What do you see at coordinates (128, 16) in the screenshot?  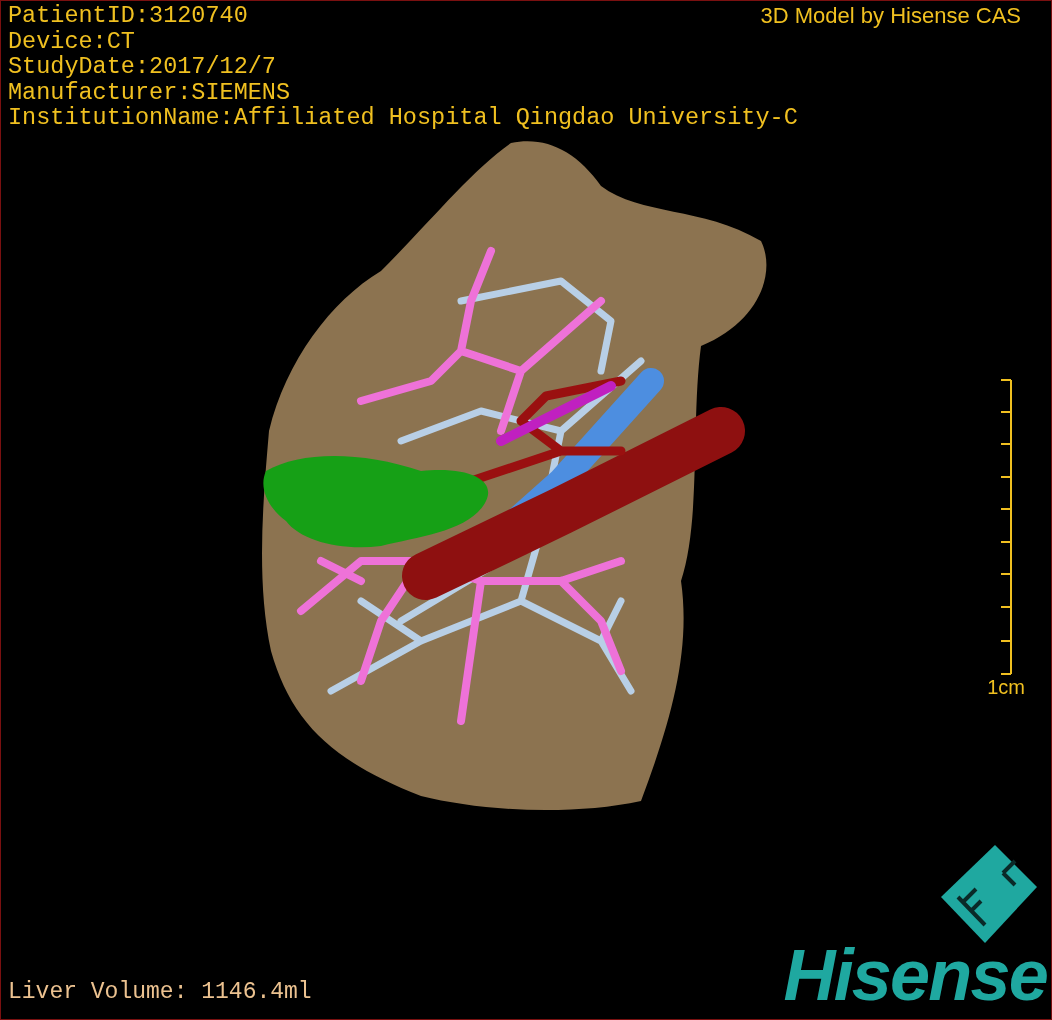 I see `patient-info-text: PatientID:3120740` at bounding box center [128, 16].